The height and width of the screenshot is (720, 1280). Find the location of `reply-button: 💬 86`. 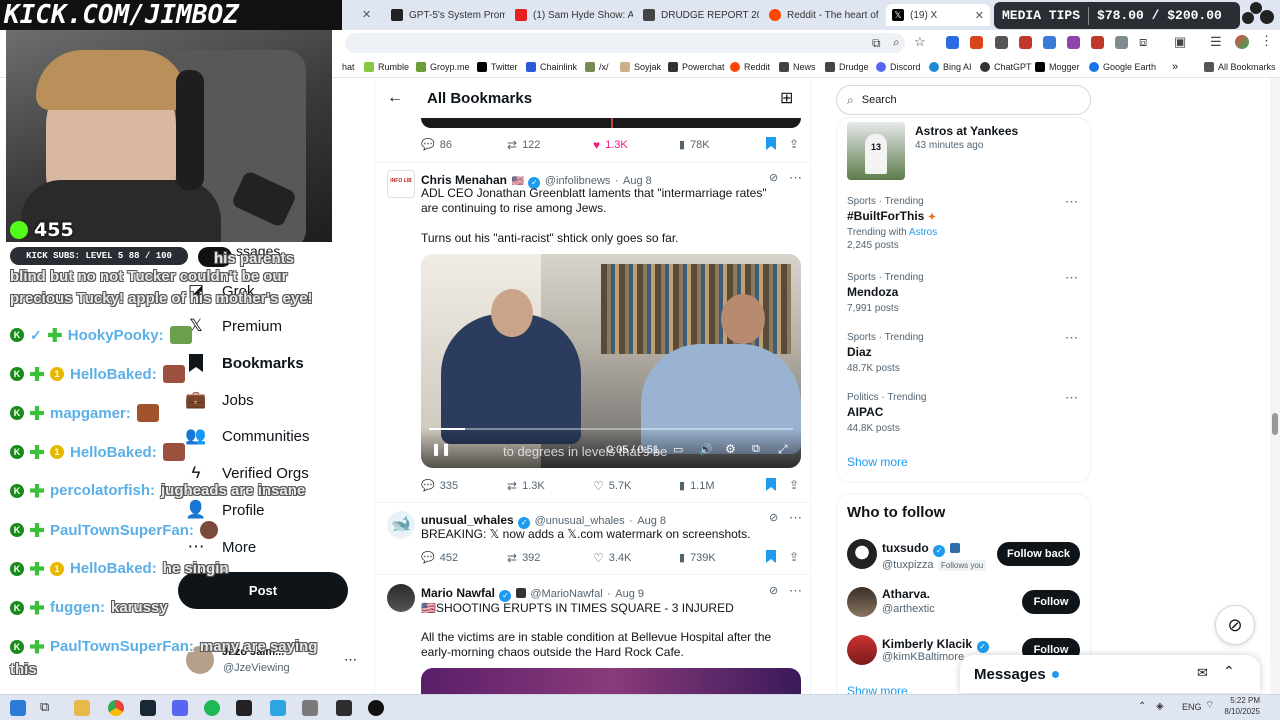

reply-button: 💬 86 is located at coordinates (436, 145).